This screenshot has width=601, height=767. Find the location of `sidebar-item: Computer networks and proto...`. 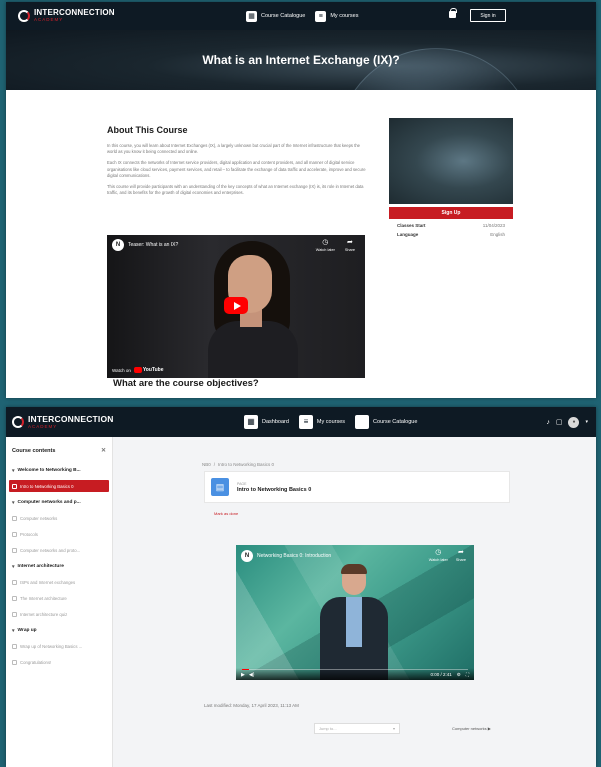

sidebar-item: Computer networks and proto... is located at coordinates (59, 550).